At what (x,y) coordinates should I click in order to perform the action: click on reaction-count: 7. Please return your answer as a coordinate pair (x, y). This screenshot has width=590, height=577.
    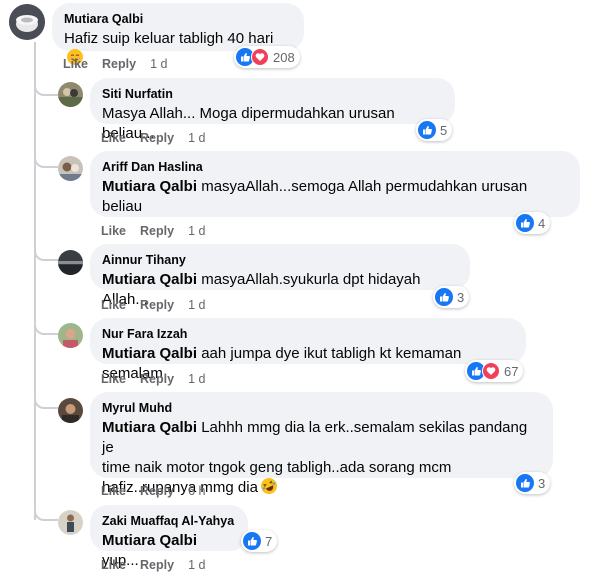
    Looking at the image, I should click on (269, 541).